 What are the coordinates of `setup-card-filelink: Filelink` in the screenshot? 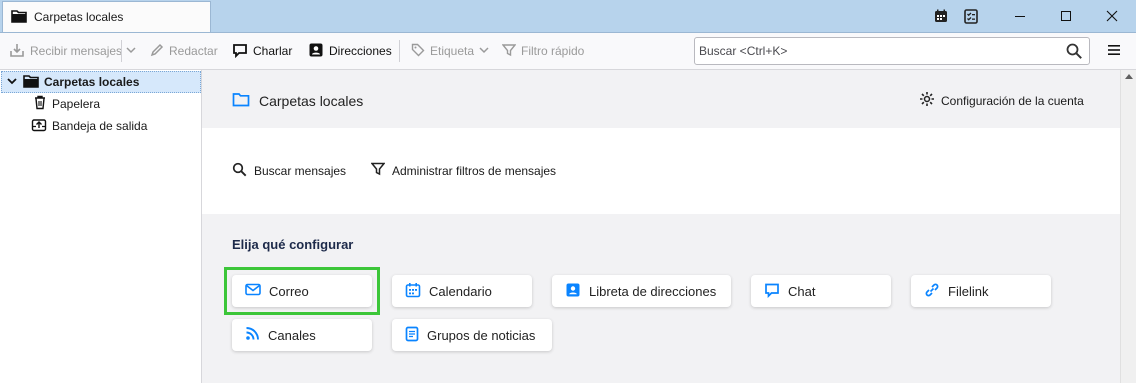 It's located at (981, 291).